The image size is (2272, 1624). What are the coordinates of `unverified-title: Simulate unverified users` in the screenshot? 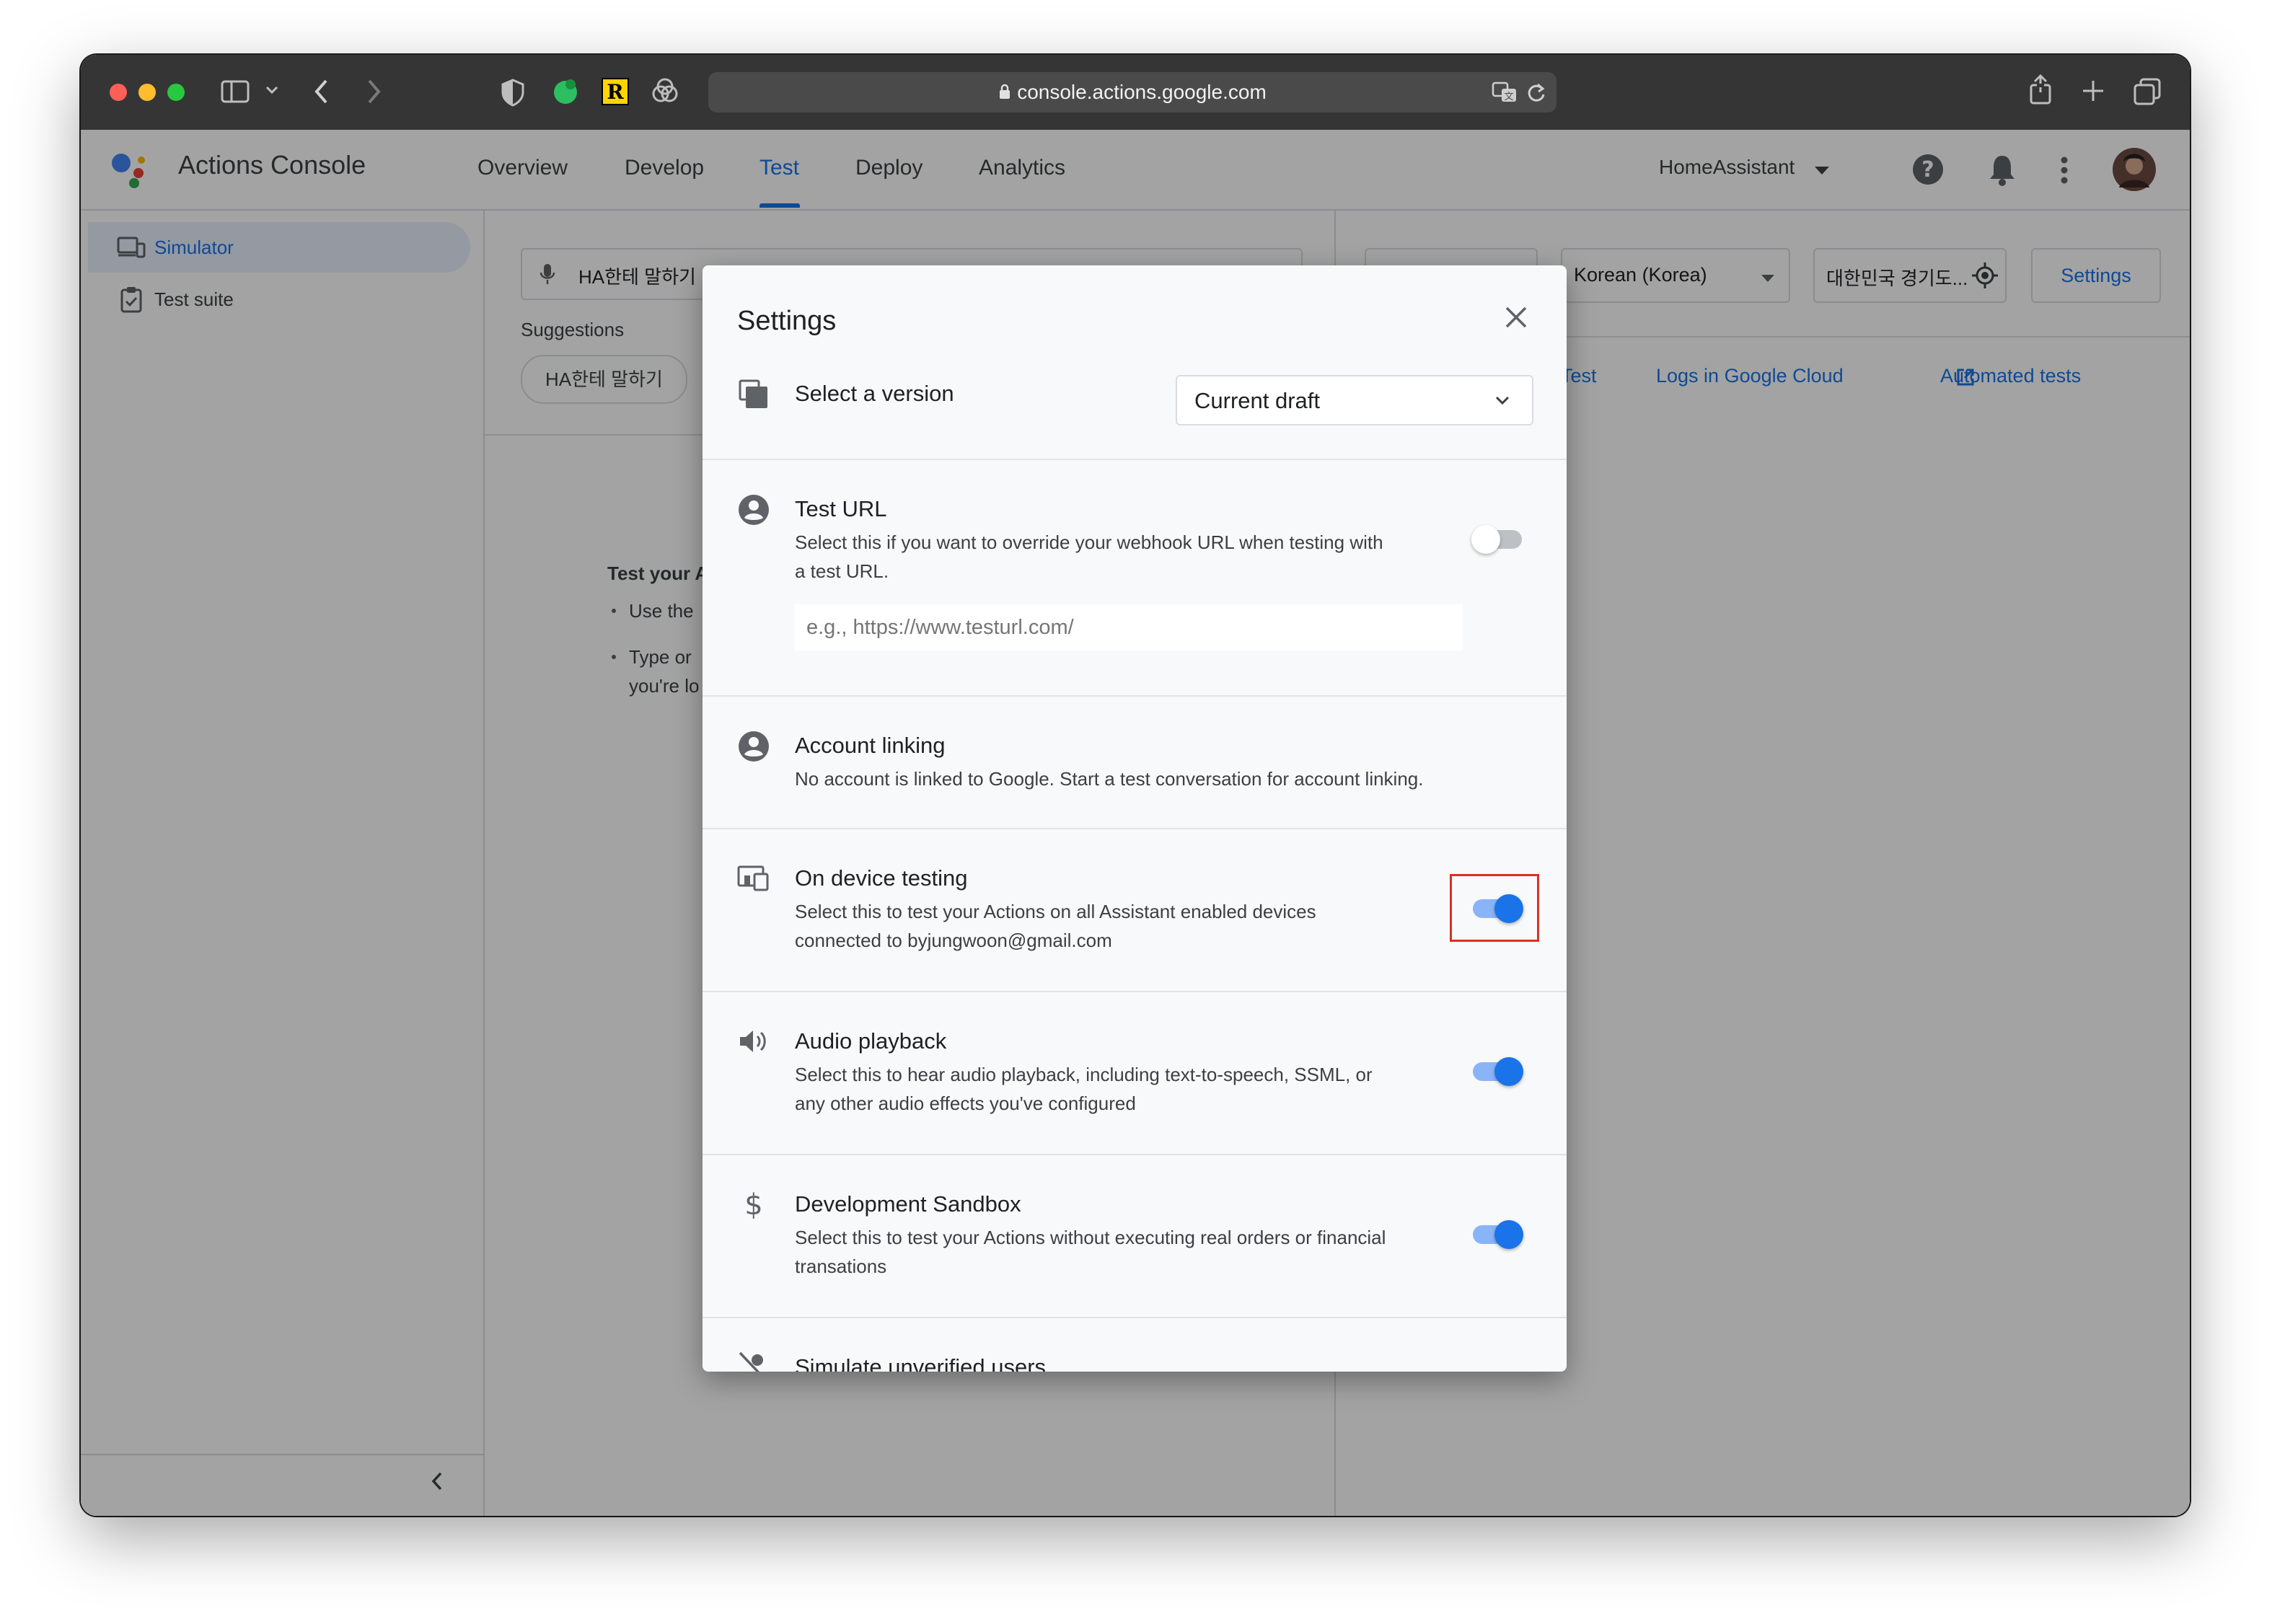 It's located at (921, 1363).